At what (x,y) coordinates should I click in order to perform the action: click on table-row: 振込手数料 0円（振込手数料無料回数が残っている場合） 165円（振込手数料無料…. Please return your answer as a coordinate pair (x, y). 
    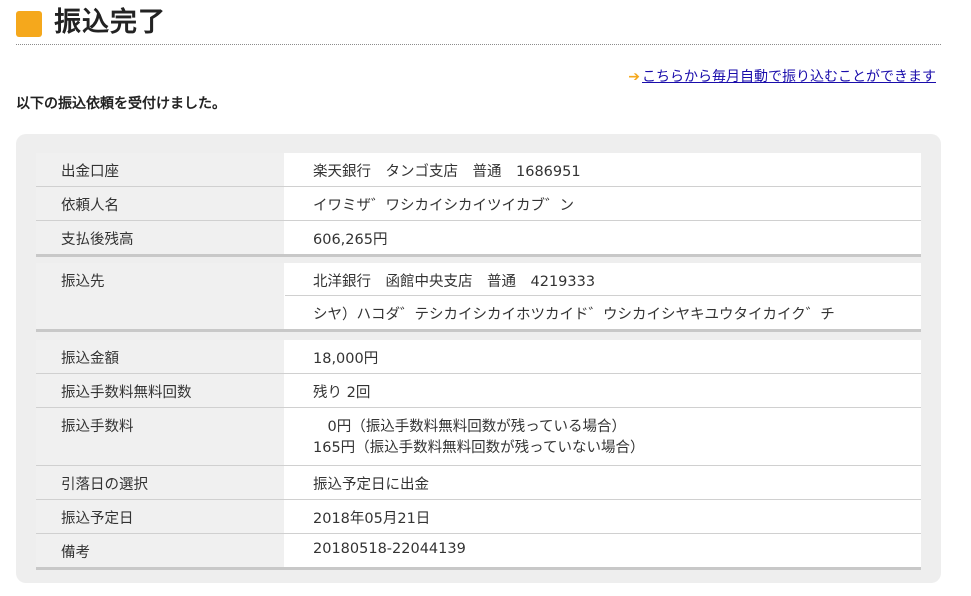
    Looking at the image, I should click on (478, 437).